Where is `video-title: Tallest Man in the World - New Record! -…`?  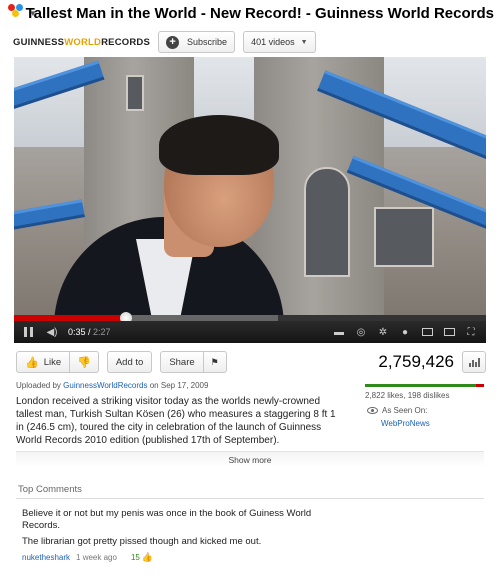
video-title: Tallest Man in the World - New Record! -… is located at coordinates (259, 13).